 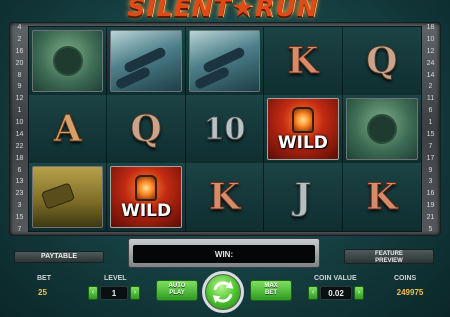 I want to click on level-label: LEVEL, so click(x=115, y=278).